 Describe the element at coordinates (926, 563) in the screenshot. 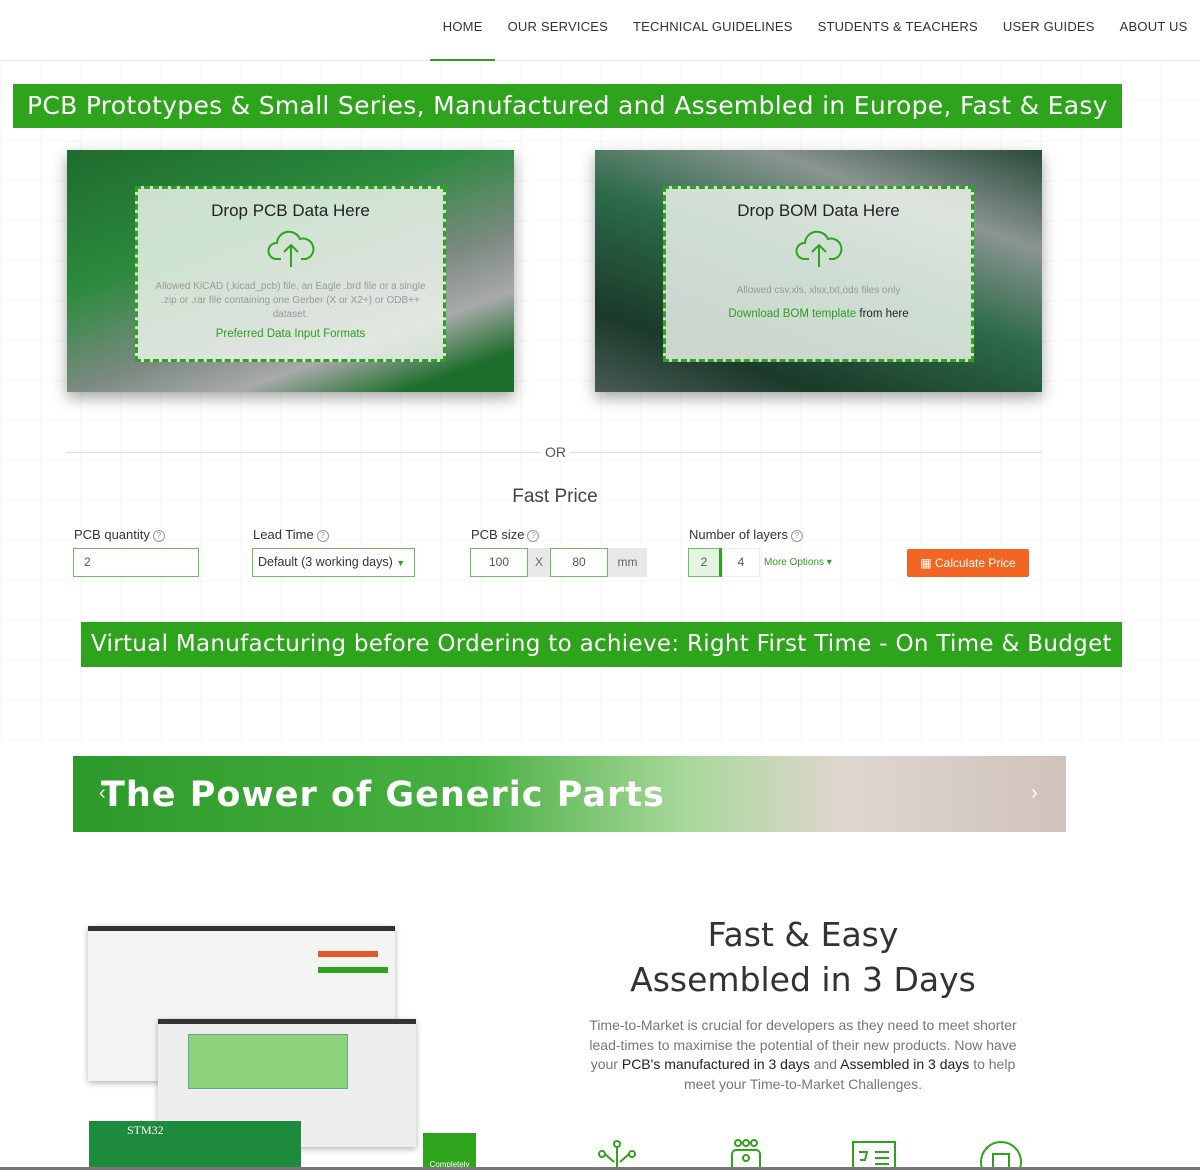

I see `calculator-icon: ▦` at that location.